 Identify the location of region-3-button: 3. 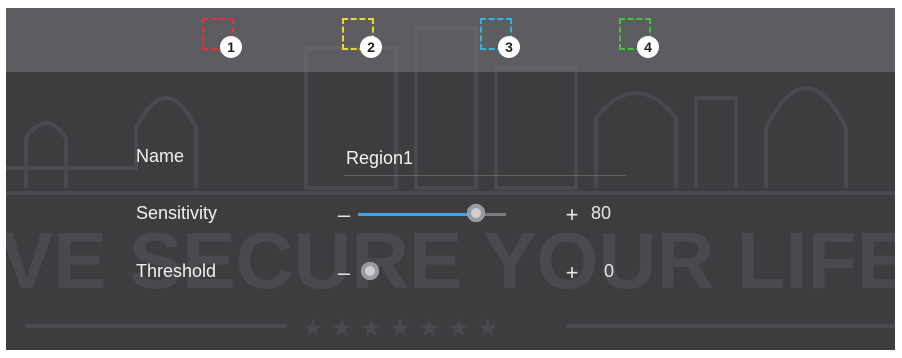
(502, 40).